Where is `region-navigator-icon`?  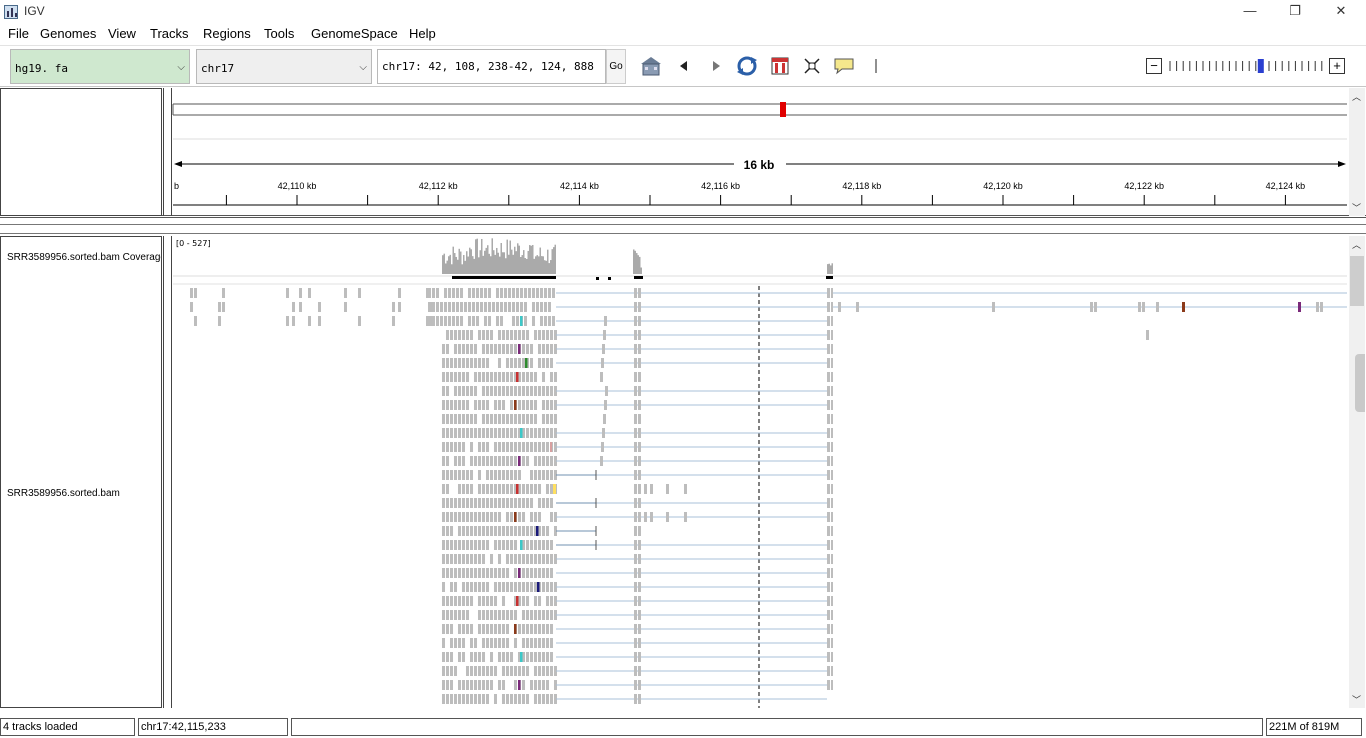 region-navigator-icon is located at coordinates (780, 66).